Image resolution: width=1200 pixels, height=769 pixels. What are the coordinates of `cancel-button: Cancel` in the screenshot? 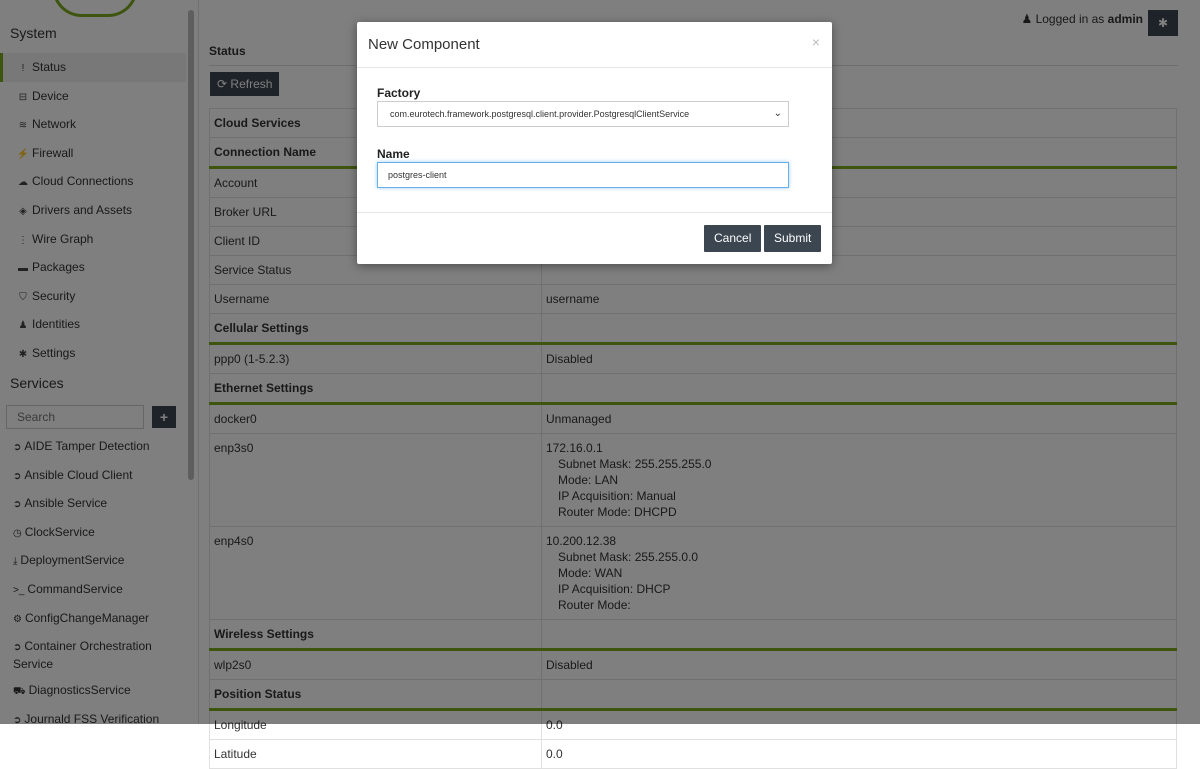 It's located at (733, 238).